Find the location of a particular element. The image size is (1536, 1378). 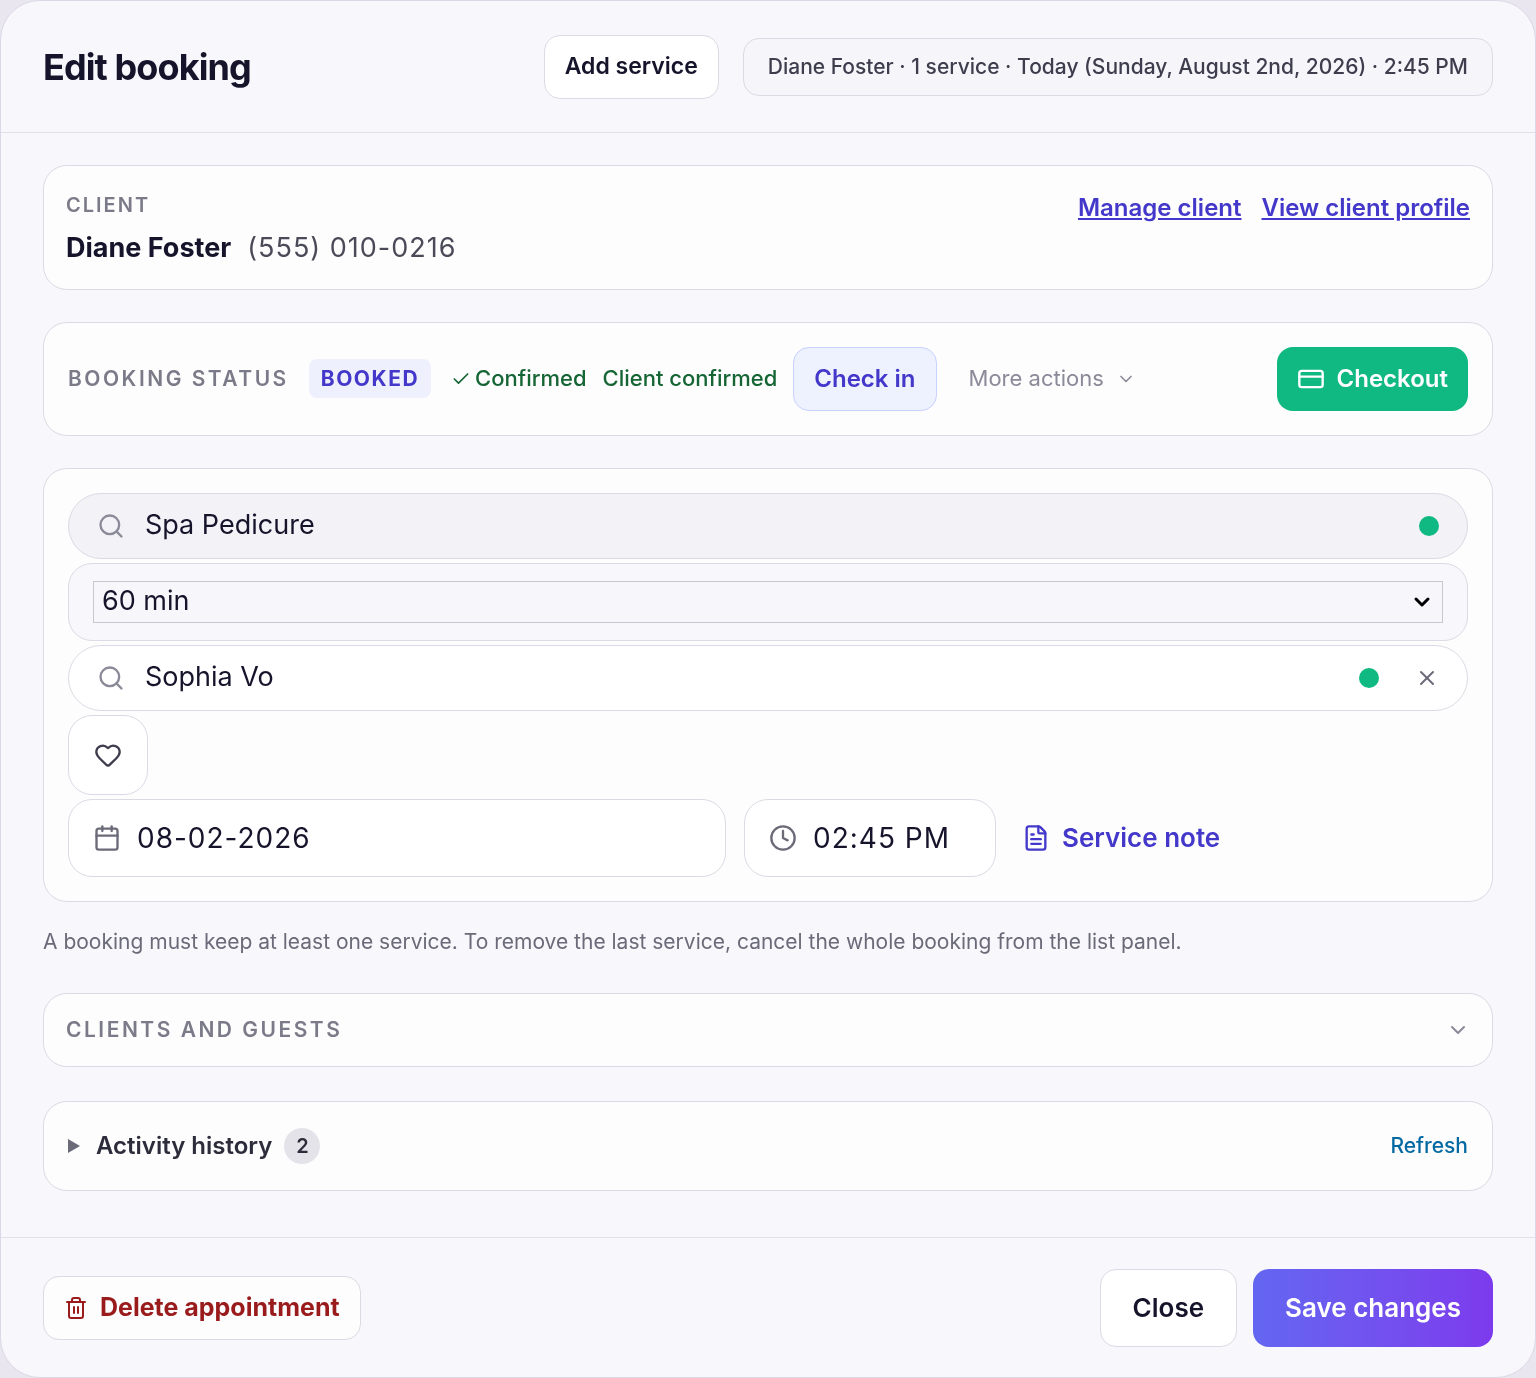

check-in-button: Check in is located at coordinates (865, 378).